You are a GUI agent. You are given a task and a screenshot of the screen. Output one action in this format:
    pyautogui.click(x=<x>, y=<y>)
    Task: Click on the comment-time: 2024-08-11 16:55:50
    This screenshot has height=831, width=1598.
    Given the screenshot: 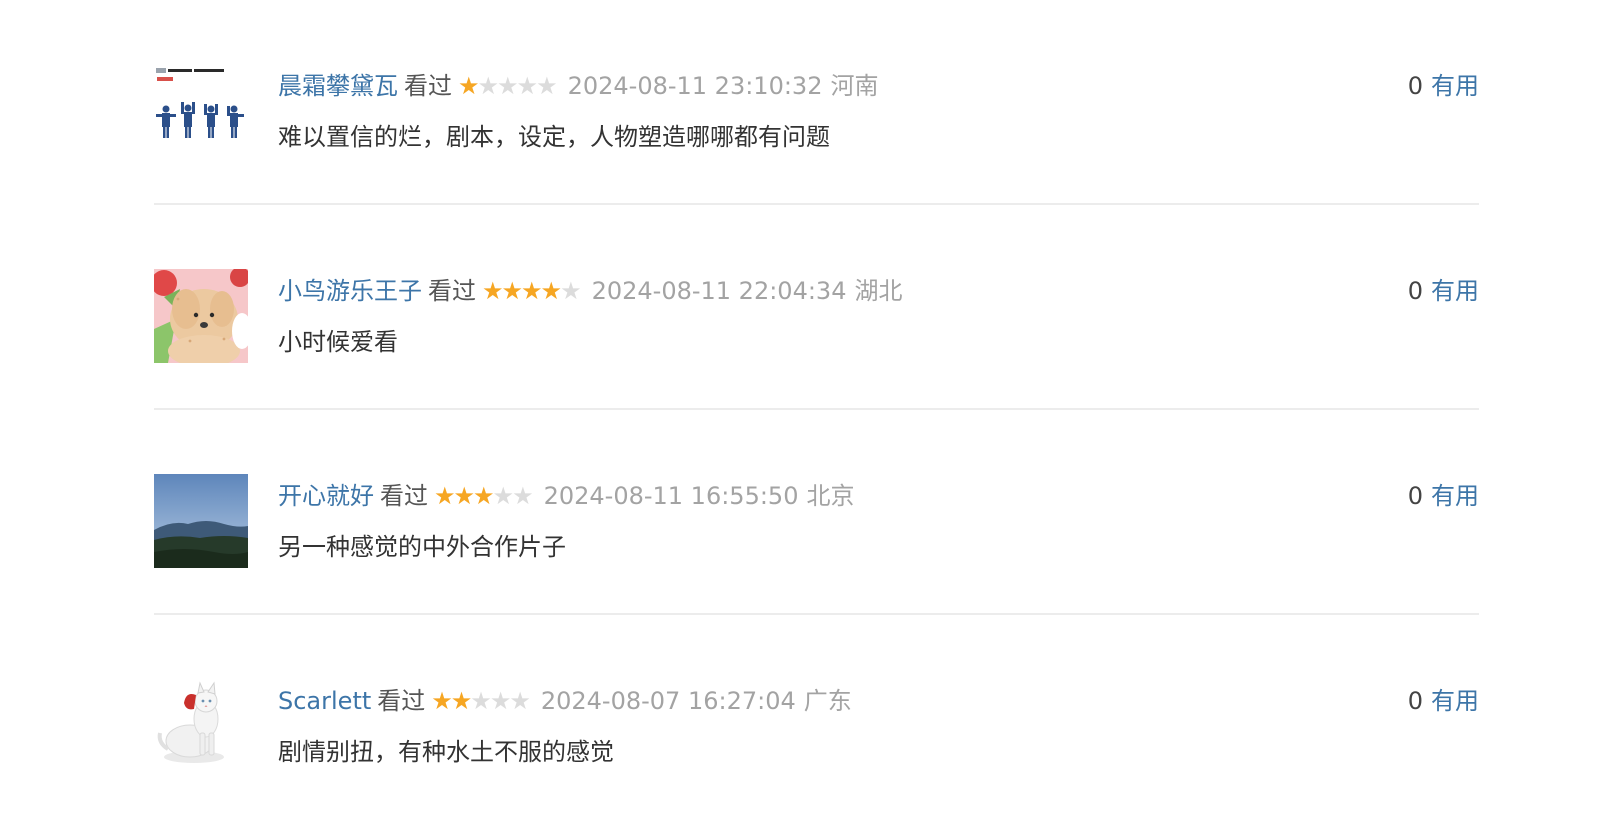 What is the action you would take?
    pyautogui.click(x=671, y=496)
    